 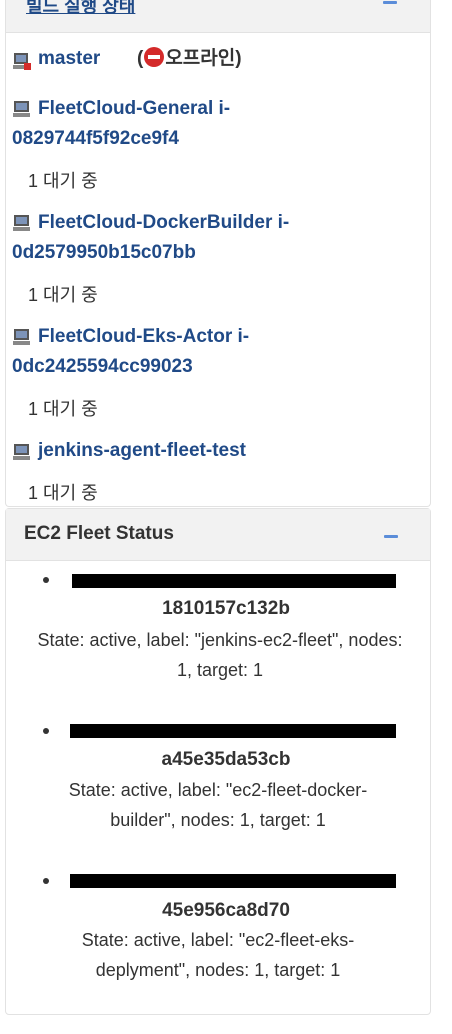 What do you see at coordinates (104, 253) in the screenshot?
I see `node-link-fleetcloud-dockerbuilder-id: 0d2579950b15c07bb` at bounding box center [104, 253].